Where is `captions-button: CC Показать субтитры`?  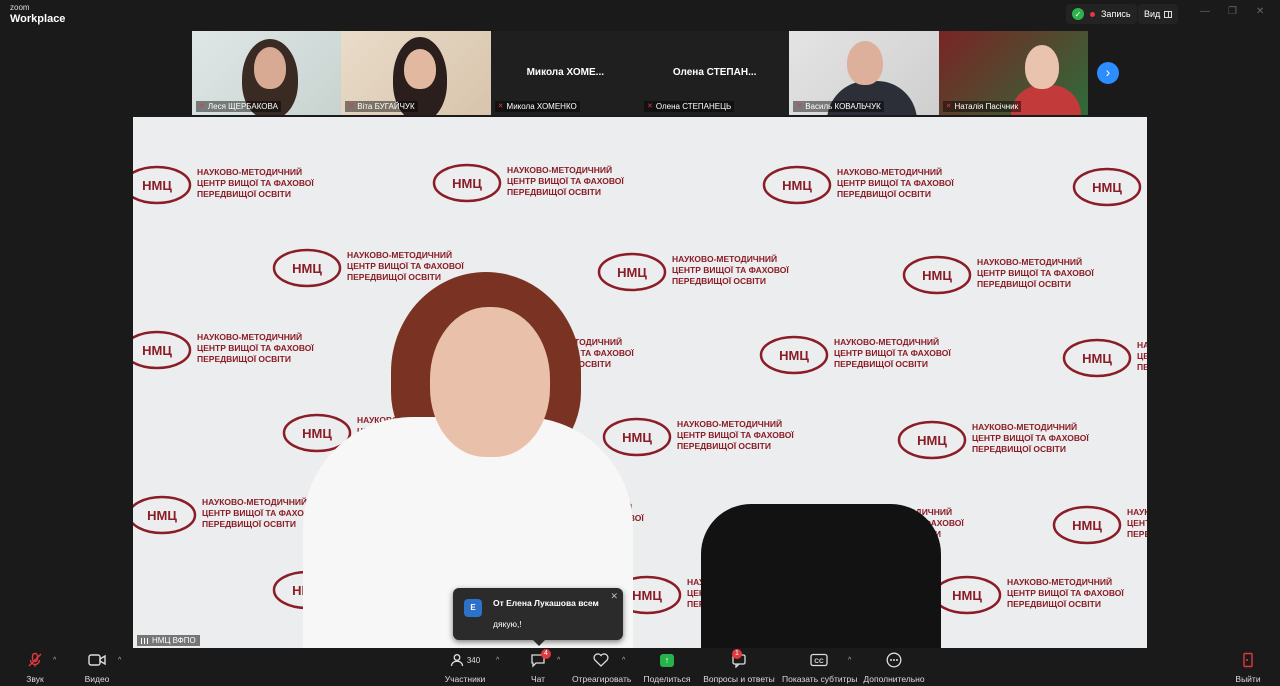
captions-button: CC Показать субтитры is located at coordinates (819, 667).